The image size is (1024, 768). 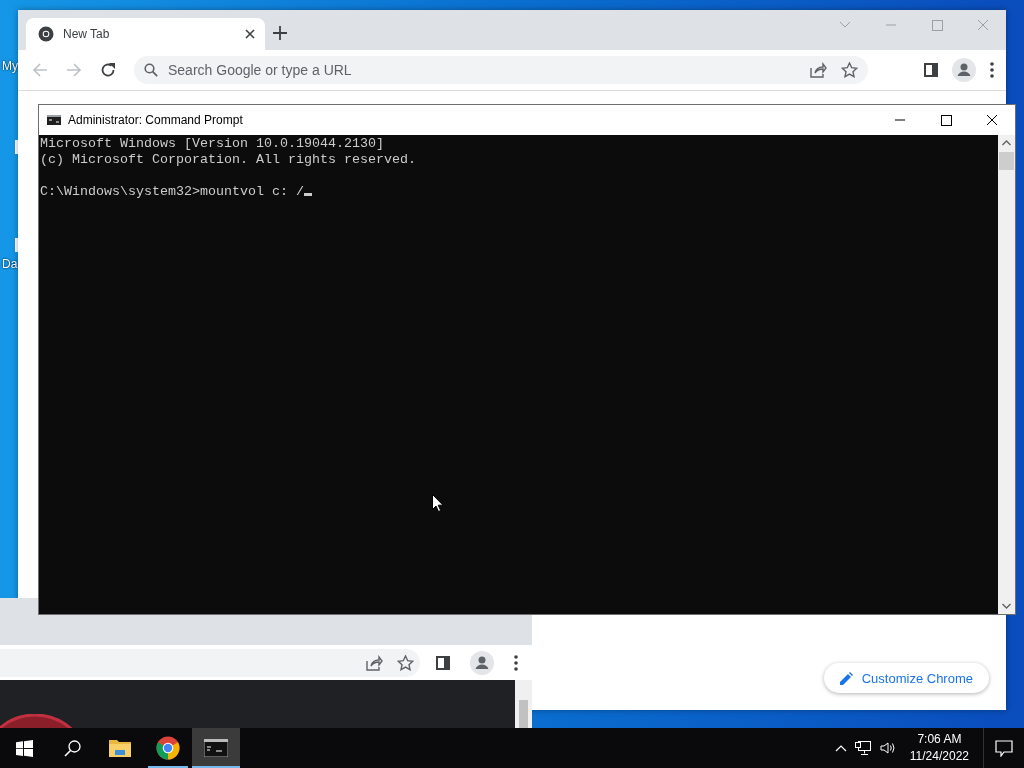 I want to click on mouse-pointer-icon, so click(x=437, y=503).